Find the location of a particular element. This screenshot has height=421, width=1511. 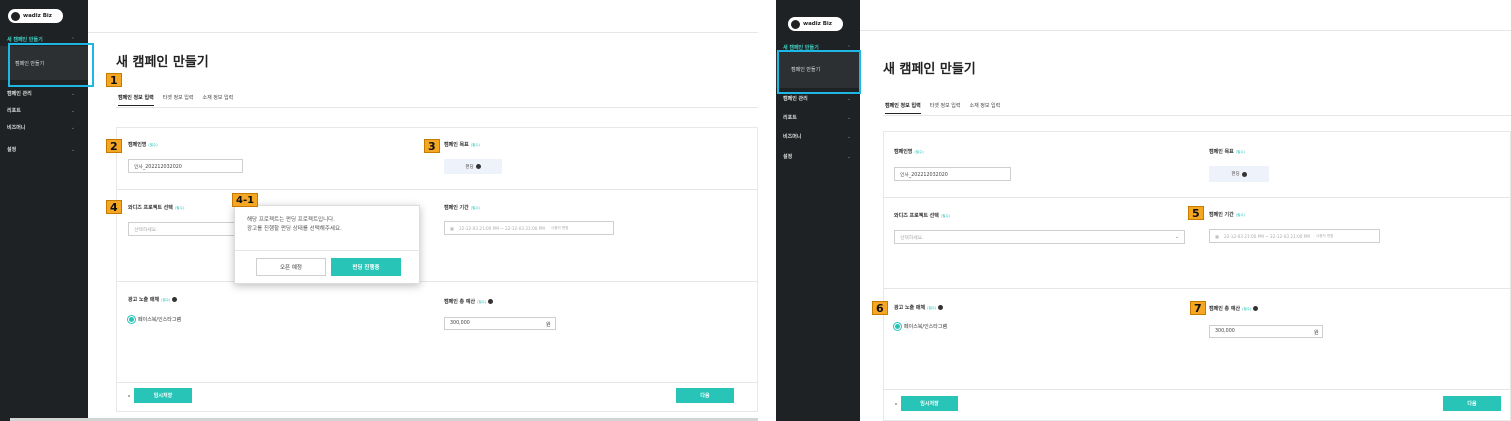

chevron-up-icon: ⌃ is located at coordinates (72, 39).